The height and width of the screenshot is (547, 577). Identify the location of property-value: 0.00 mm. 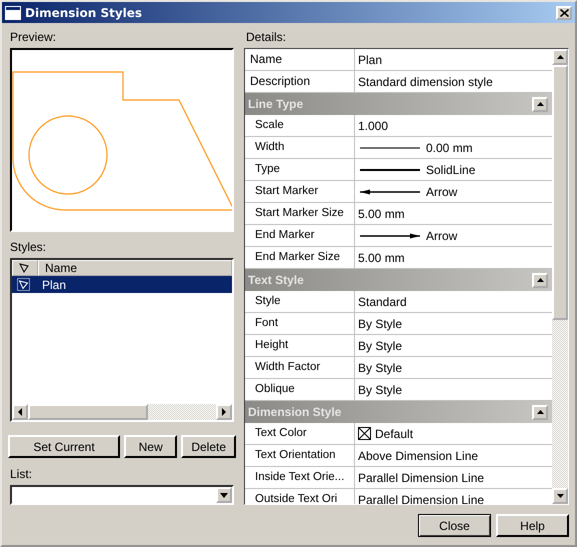
(449, 147).